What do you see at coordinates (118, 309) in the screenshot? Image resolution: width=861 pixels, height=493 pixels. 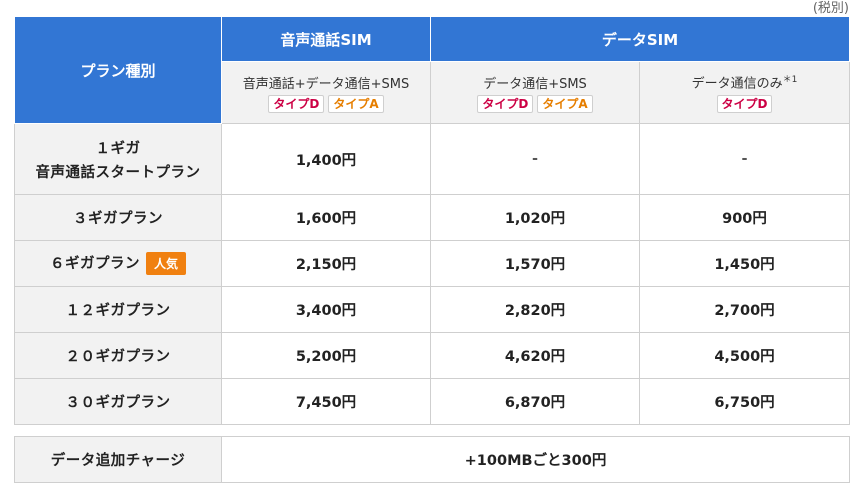 I see `plan-name-cell: １２ギガプラン` at bounding box center [118, 309].